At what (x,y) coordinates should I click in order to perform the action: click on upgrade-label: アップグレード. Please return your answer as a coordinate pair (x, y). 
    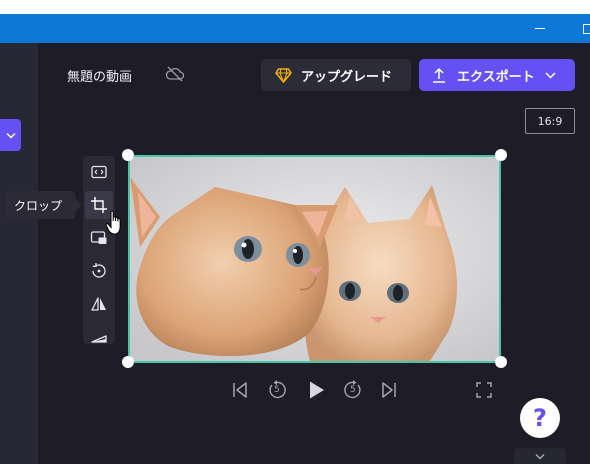
    Looking at the image, I should click on (347, 77).